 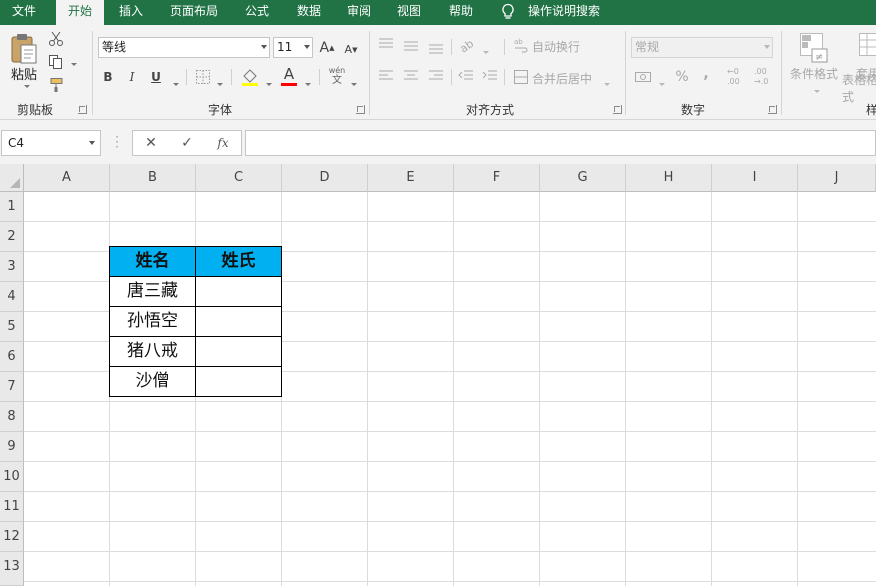 I want to click on decrease-decimal-button: .00 →.0, so click(x=764, y=78).